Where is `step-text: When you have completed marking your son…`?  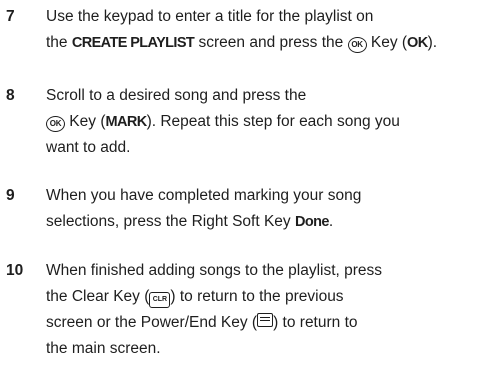
step-text: When you have completed marking your son… is located at coordinates (204, 208).